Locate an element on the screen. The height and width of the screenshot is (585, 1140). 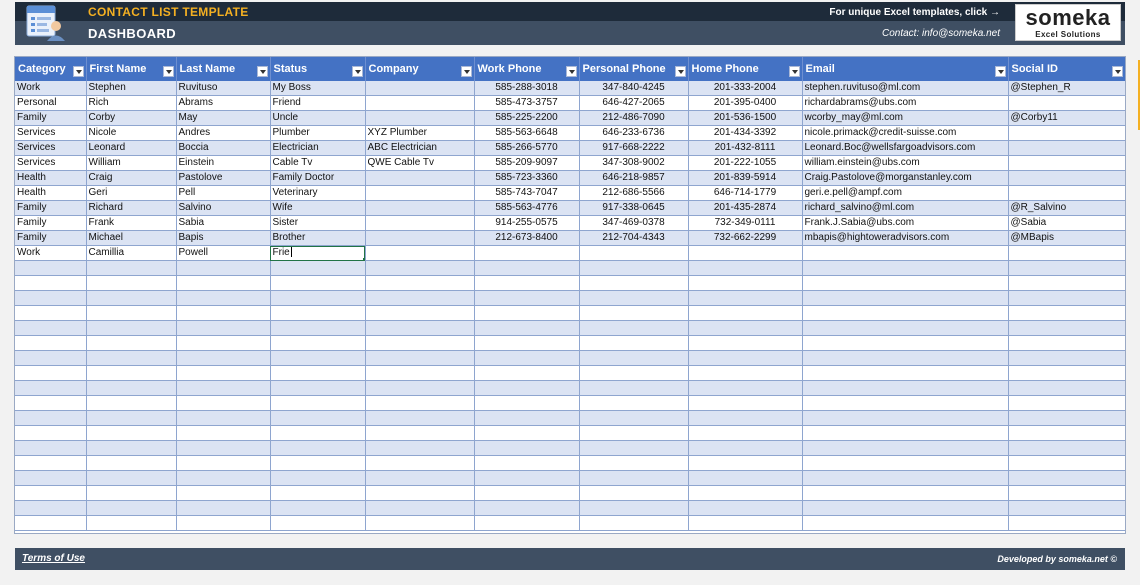
table-cell: Family is located at coordinates (51, 118).